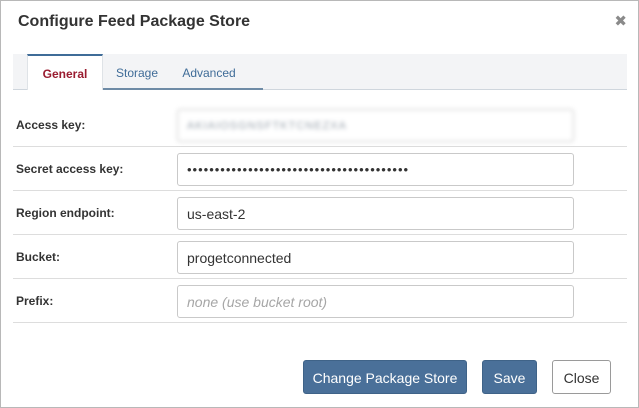 Image resolution: width=639 pixels, height=408 pixels. What do you see at coordinates (375, 257) in the screenshot?
I see `bucket-input` at bounding box center [375, 257].